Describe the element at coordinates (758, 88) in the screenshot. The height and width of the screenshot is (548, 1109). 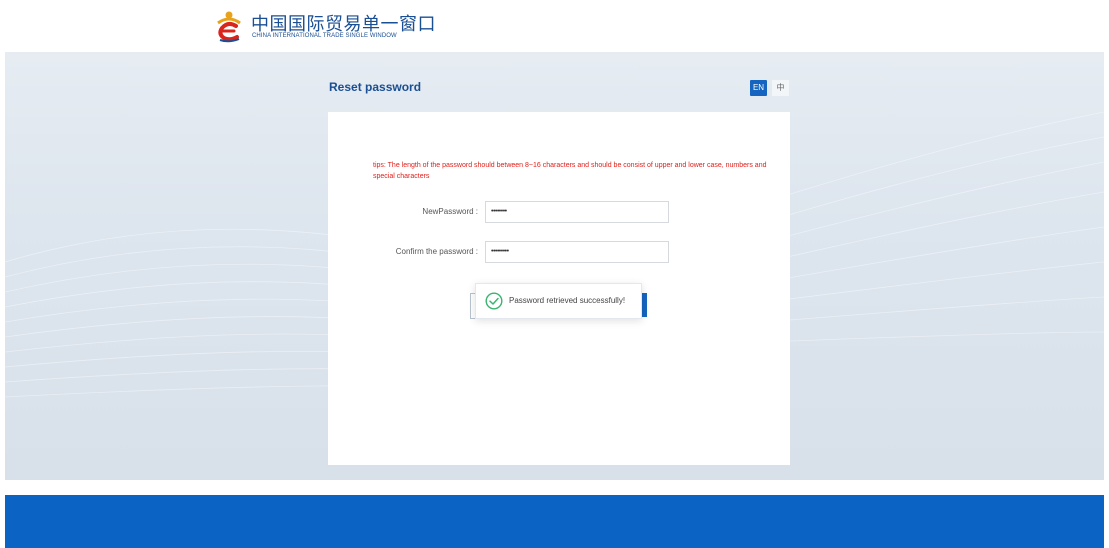
I see `language-en-button: EN` at that location.